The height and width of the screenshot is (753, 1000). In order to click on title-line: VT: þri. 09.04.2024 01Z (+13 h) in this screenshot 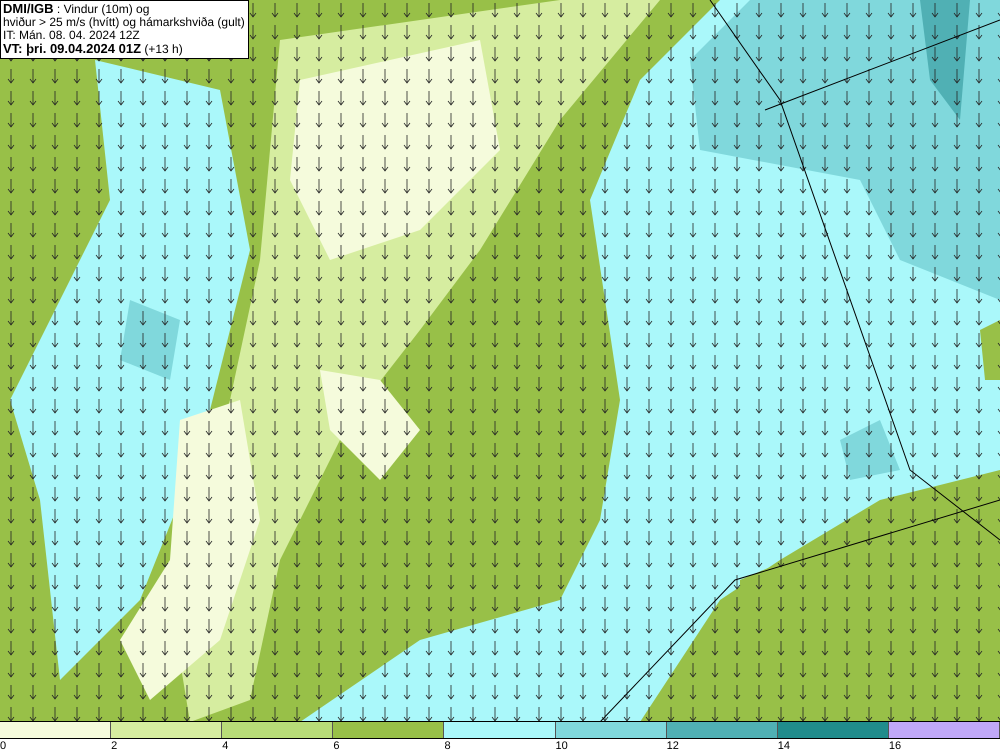, I will do `click(93, 49)`.